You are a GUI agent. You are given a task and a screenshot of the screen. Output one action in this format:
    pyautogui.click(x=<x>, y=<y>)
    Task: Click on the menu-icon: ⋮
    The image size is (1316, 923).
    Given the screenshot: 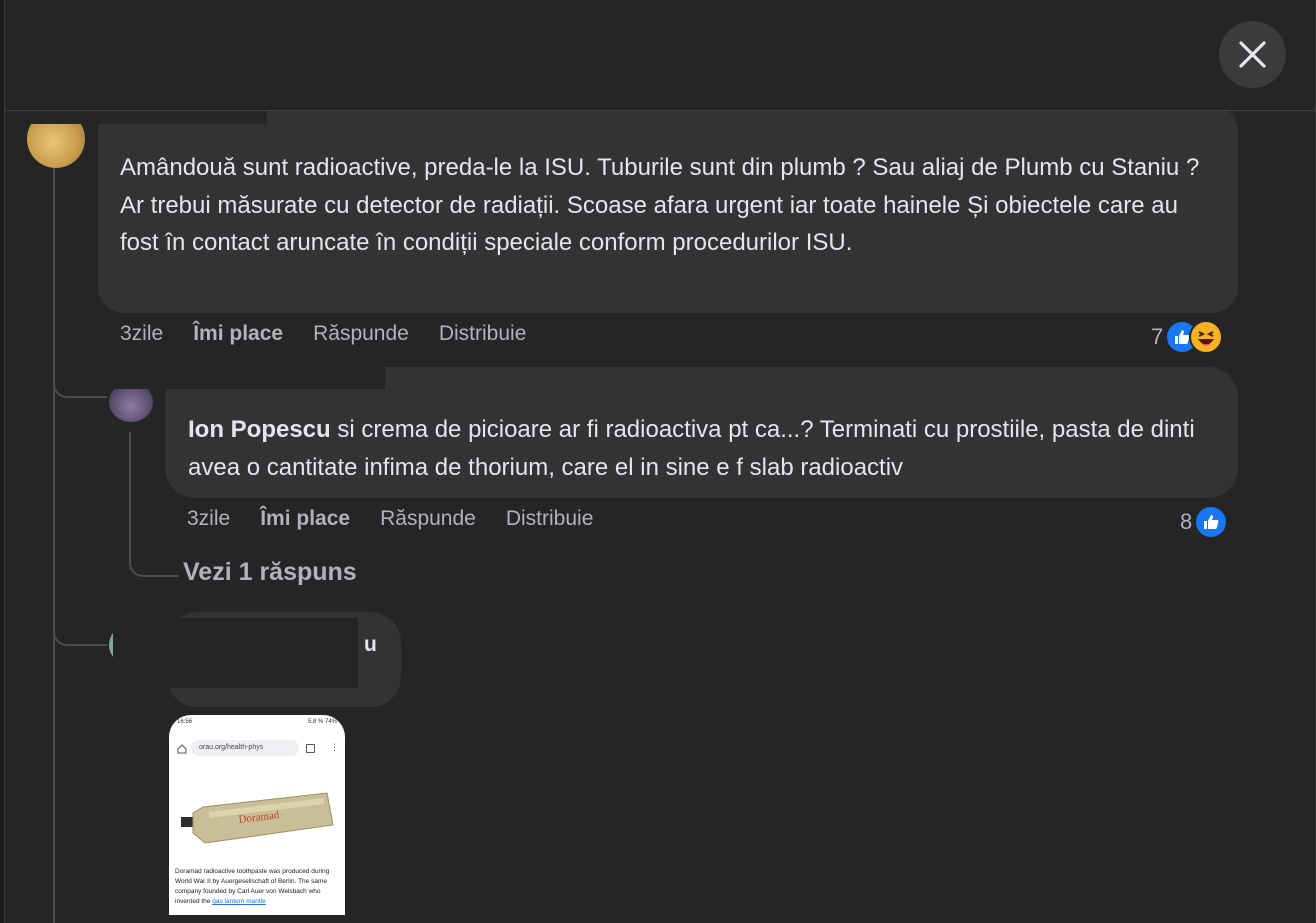 What is the action you would take?
    pyautogui.click(x=334, y=747)
    